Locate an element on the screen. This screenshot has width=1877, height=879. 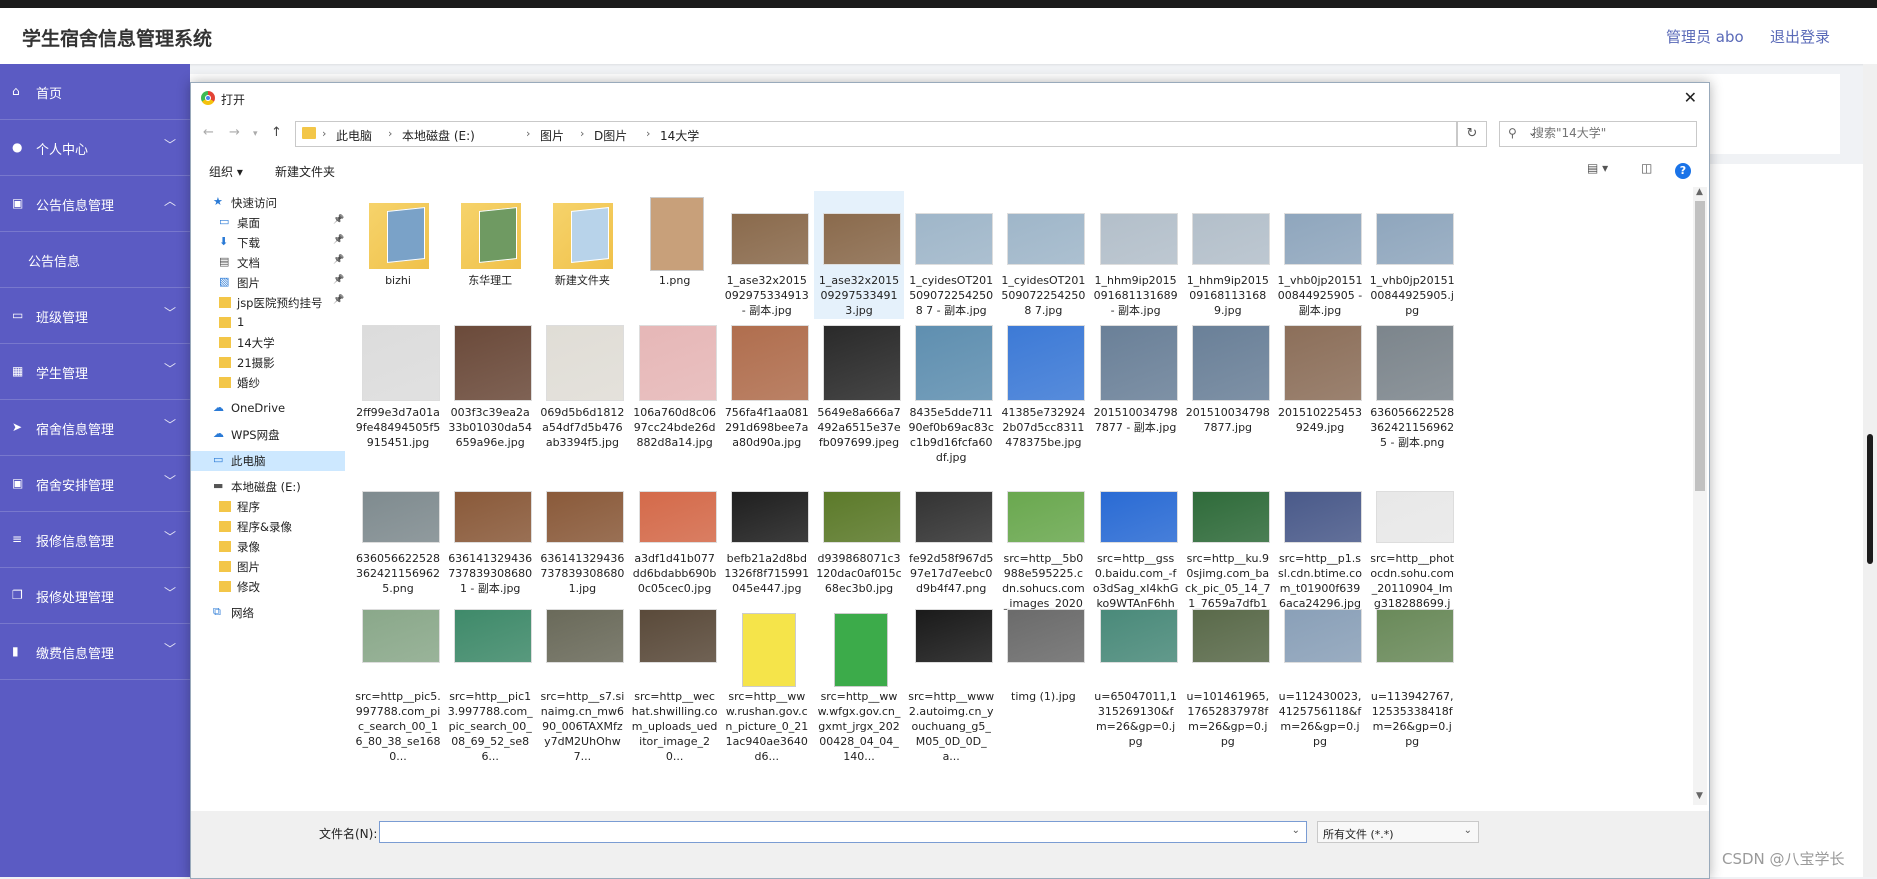
file-item: 6360566225283624211569625.png is located at coordinates (398, 533).